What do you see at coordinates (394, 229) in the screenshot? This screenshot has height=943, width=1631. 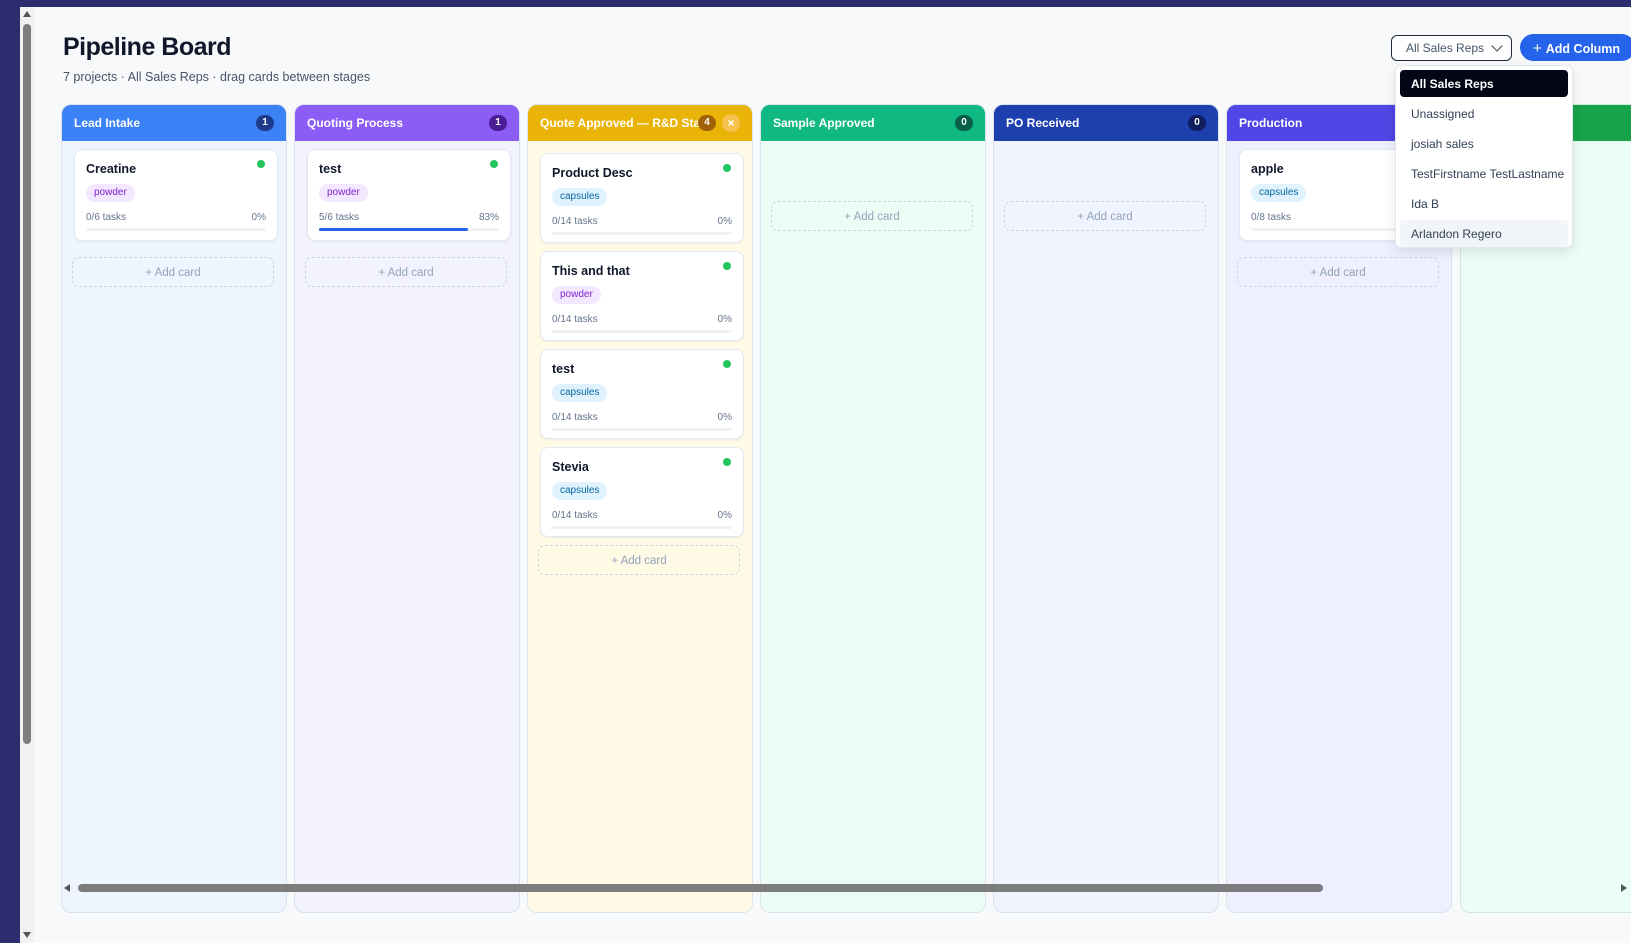 I see `progress-bar-fill` at bounding box center [394, 229].